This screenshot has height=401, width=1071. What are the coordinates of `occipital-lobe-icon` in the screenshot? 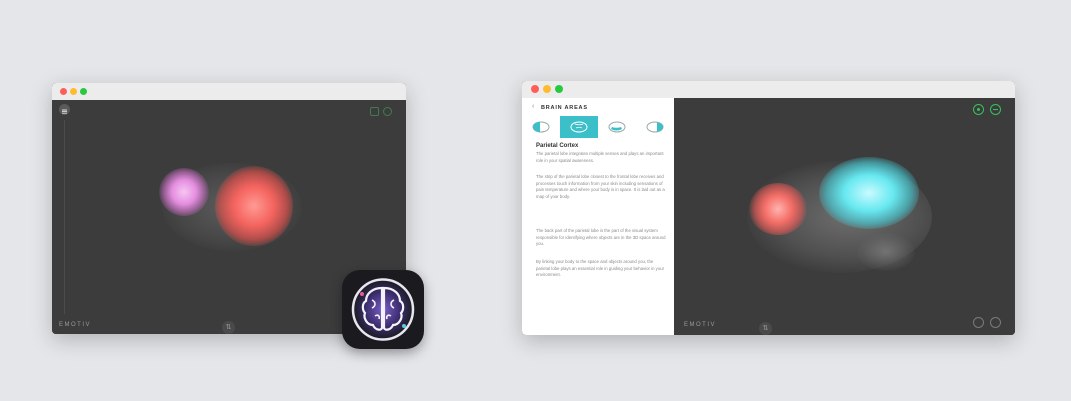 It's located at (655, 127).